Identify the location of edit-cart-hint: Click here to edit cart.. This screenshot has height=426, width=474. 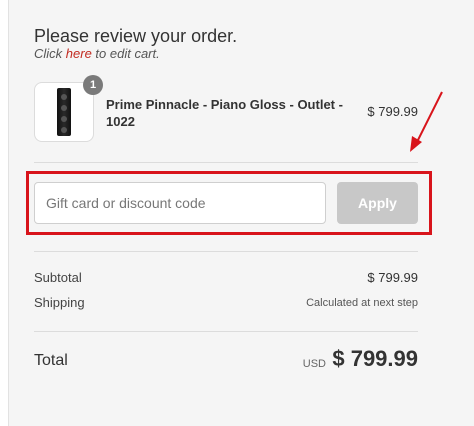
(97, 53).